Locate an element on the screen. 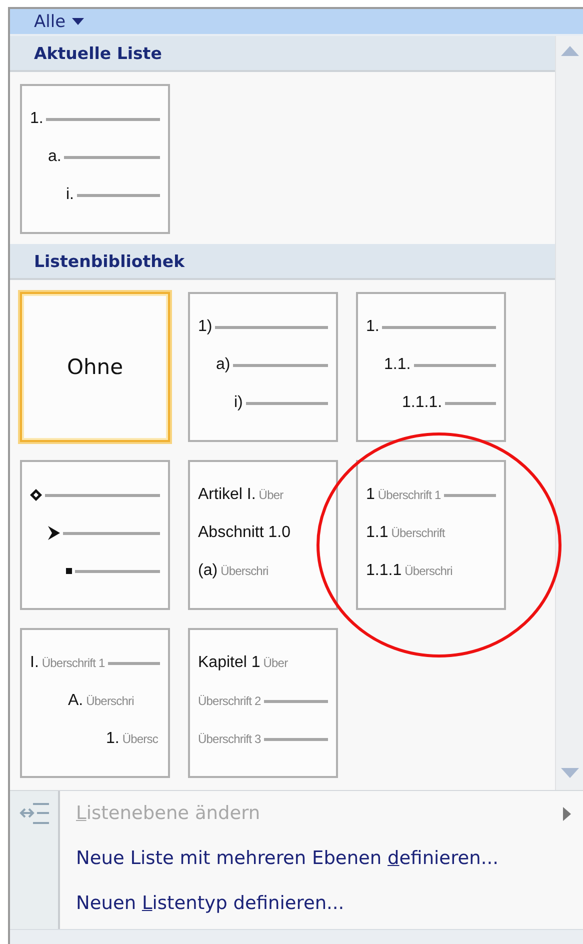 The width and height of the screenshot is (583, 944). heading-text: Überschrift is located at coordinates (418, 533).